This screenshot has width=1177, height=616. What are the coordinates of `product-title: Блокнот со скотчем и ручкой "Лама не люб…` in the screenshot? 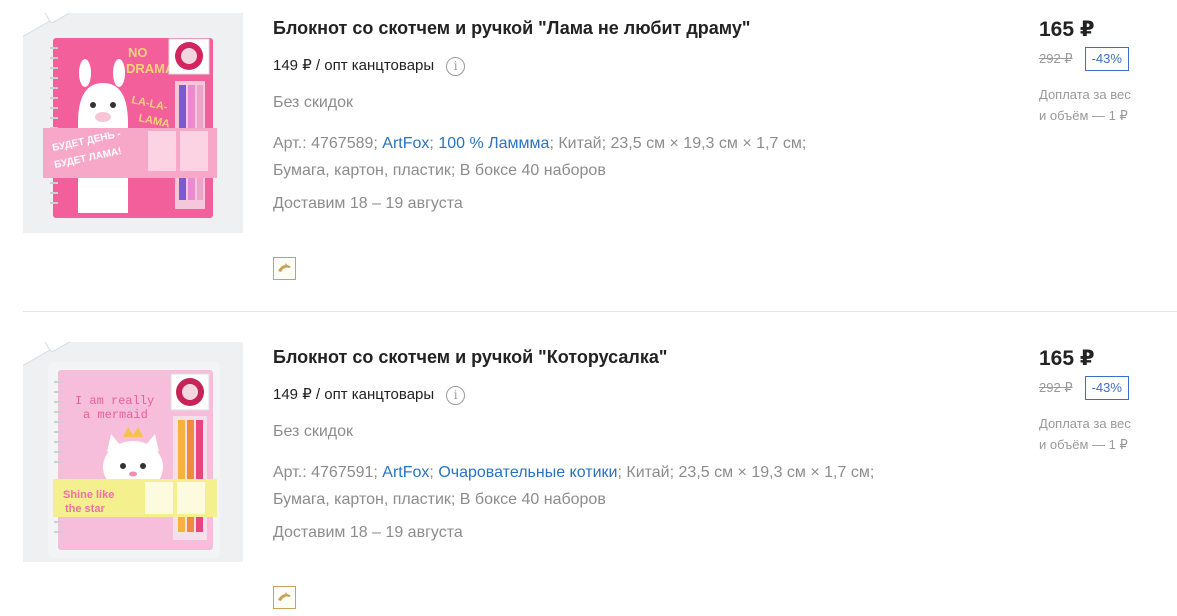 It's located at (633, 28).